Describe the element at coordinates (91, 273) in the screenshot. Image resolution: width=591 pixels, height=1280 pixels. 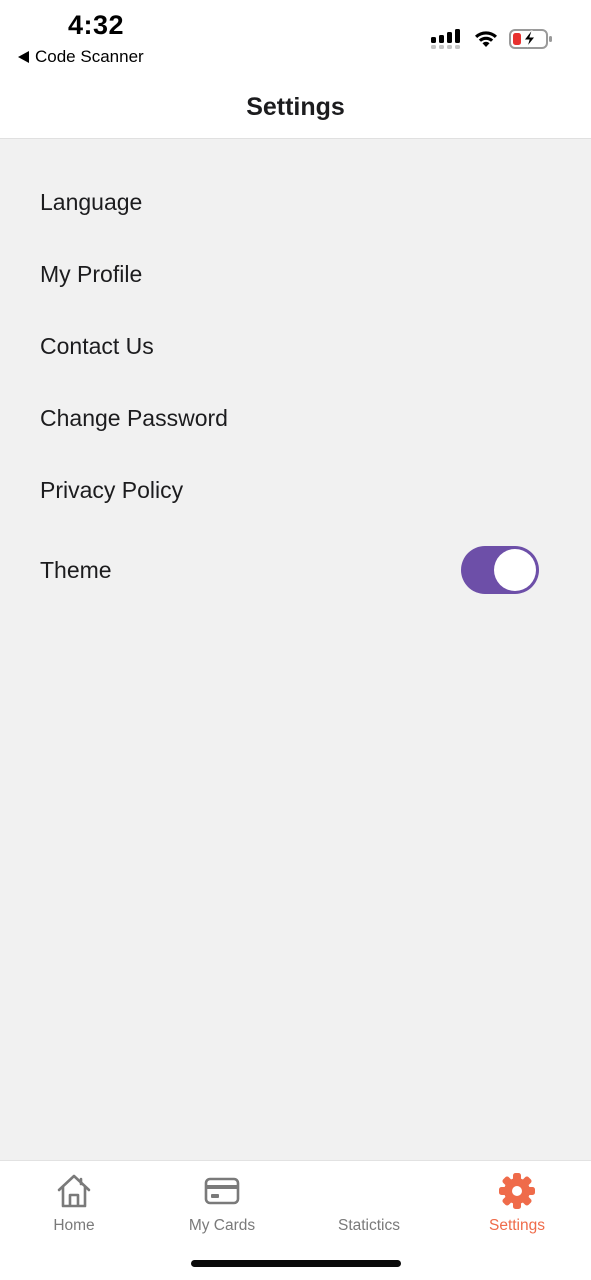
I see `settings-item-label: My Profile` at that location.